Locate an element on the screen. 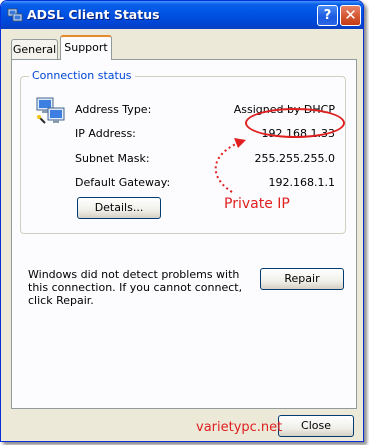 This screenshot has height=445, width=369. network-computers-icon is located at coordinates (50, 110).